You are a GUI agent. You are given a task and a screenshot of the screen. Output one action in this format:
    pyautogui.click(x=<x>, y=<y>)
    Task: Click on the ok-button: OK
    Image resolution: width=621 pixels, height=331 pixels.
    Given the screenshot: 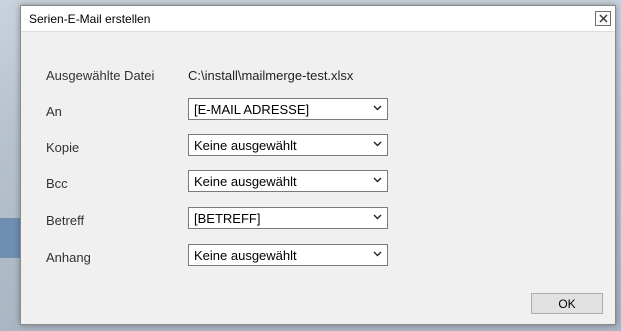 What is the action you would take?
    pyautogui.click(x=567, y=303)
    